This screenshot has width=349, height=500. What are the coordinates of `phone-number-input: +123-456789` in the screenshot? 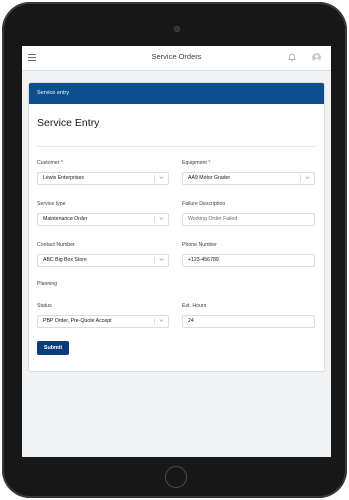 It's located at (248, 260).